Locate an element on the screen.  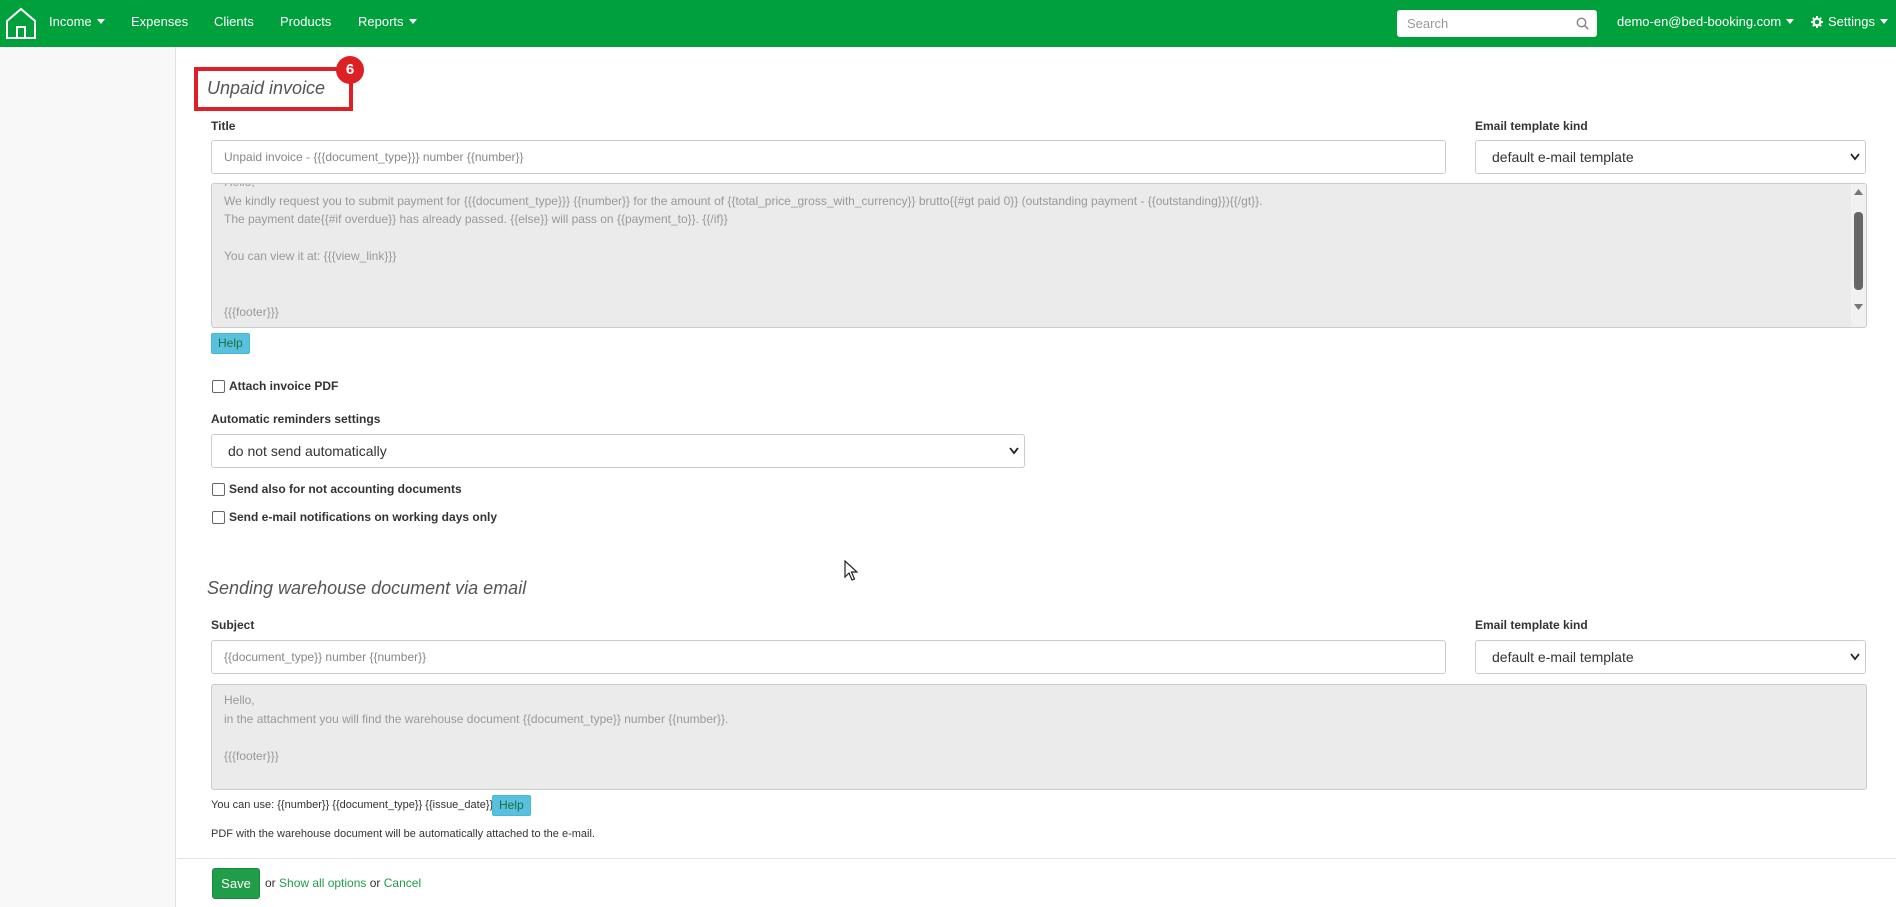
show-all-options-link: Show all options is located at coordinates (322, 883).